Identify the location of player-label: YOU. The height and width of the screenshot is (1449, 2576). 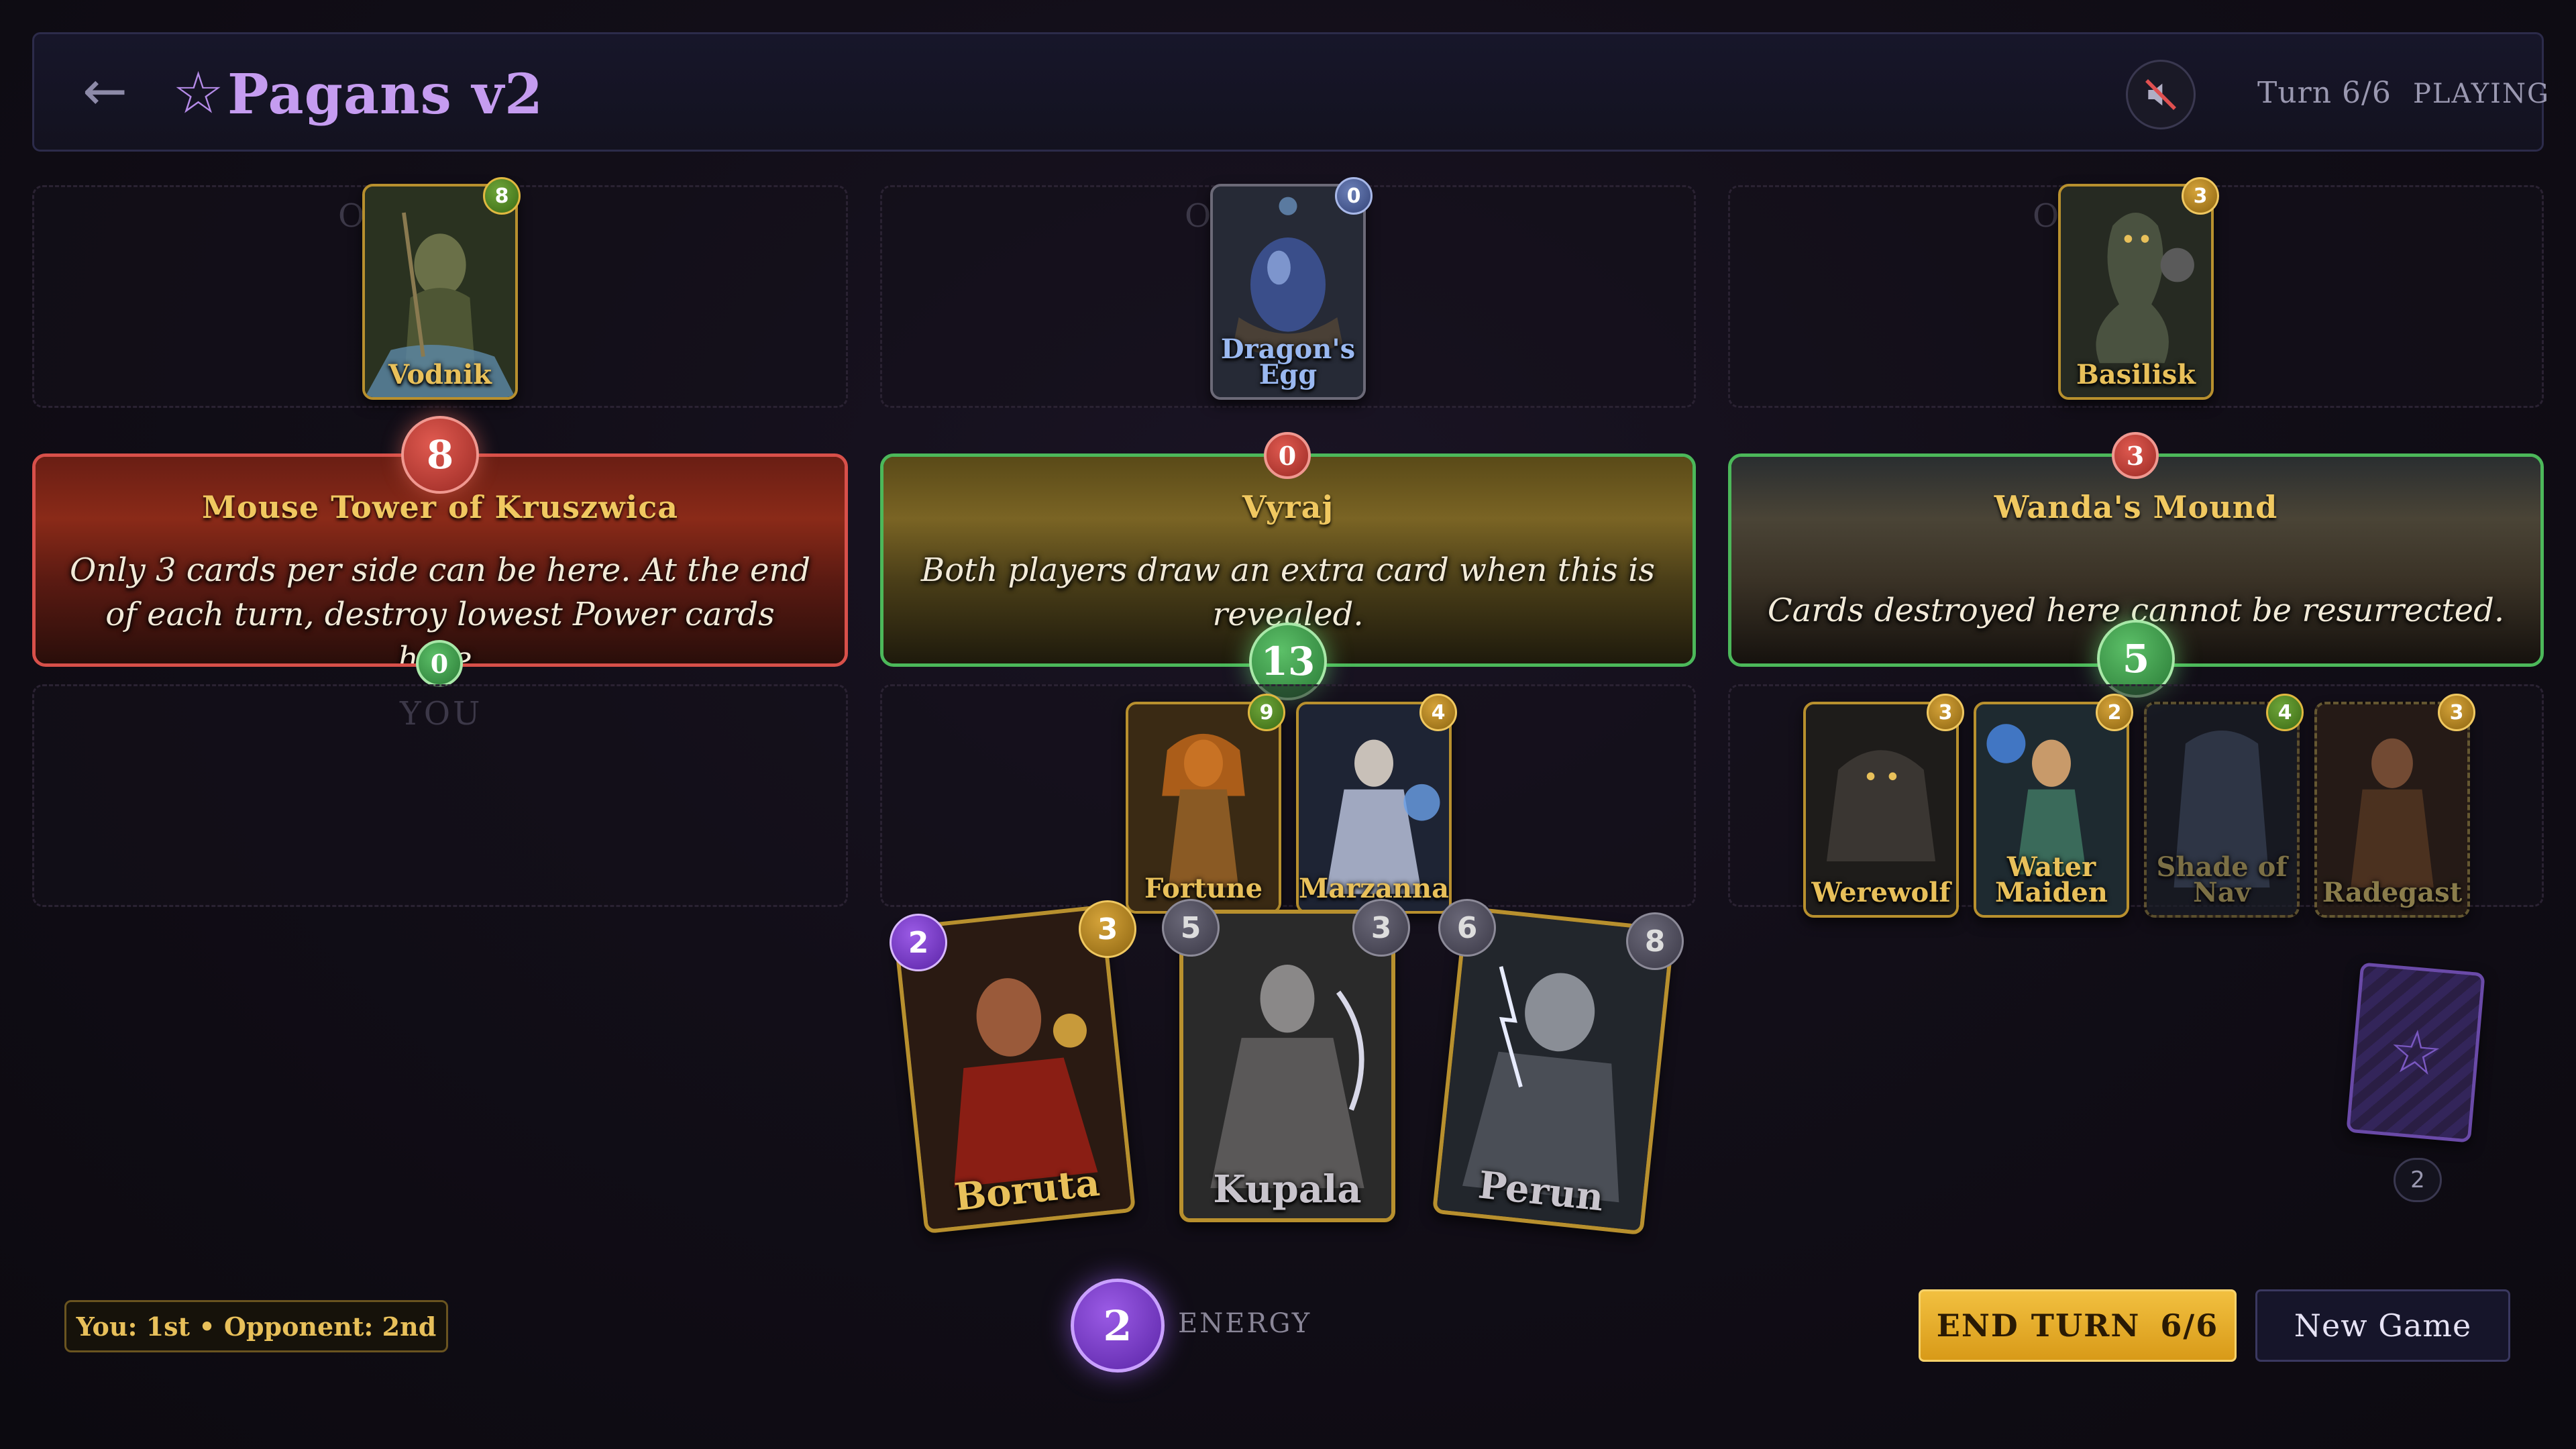
(441, 714).